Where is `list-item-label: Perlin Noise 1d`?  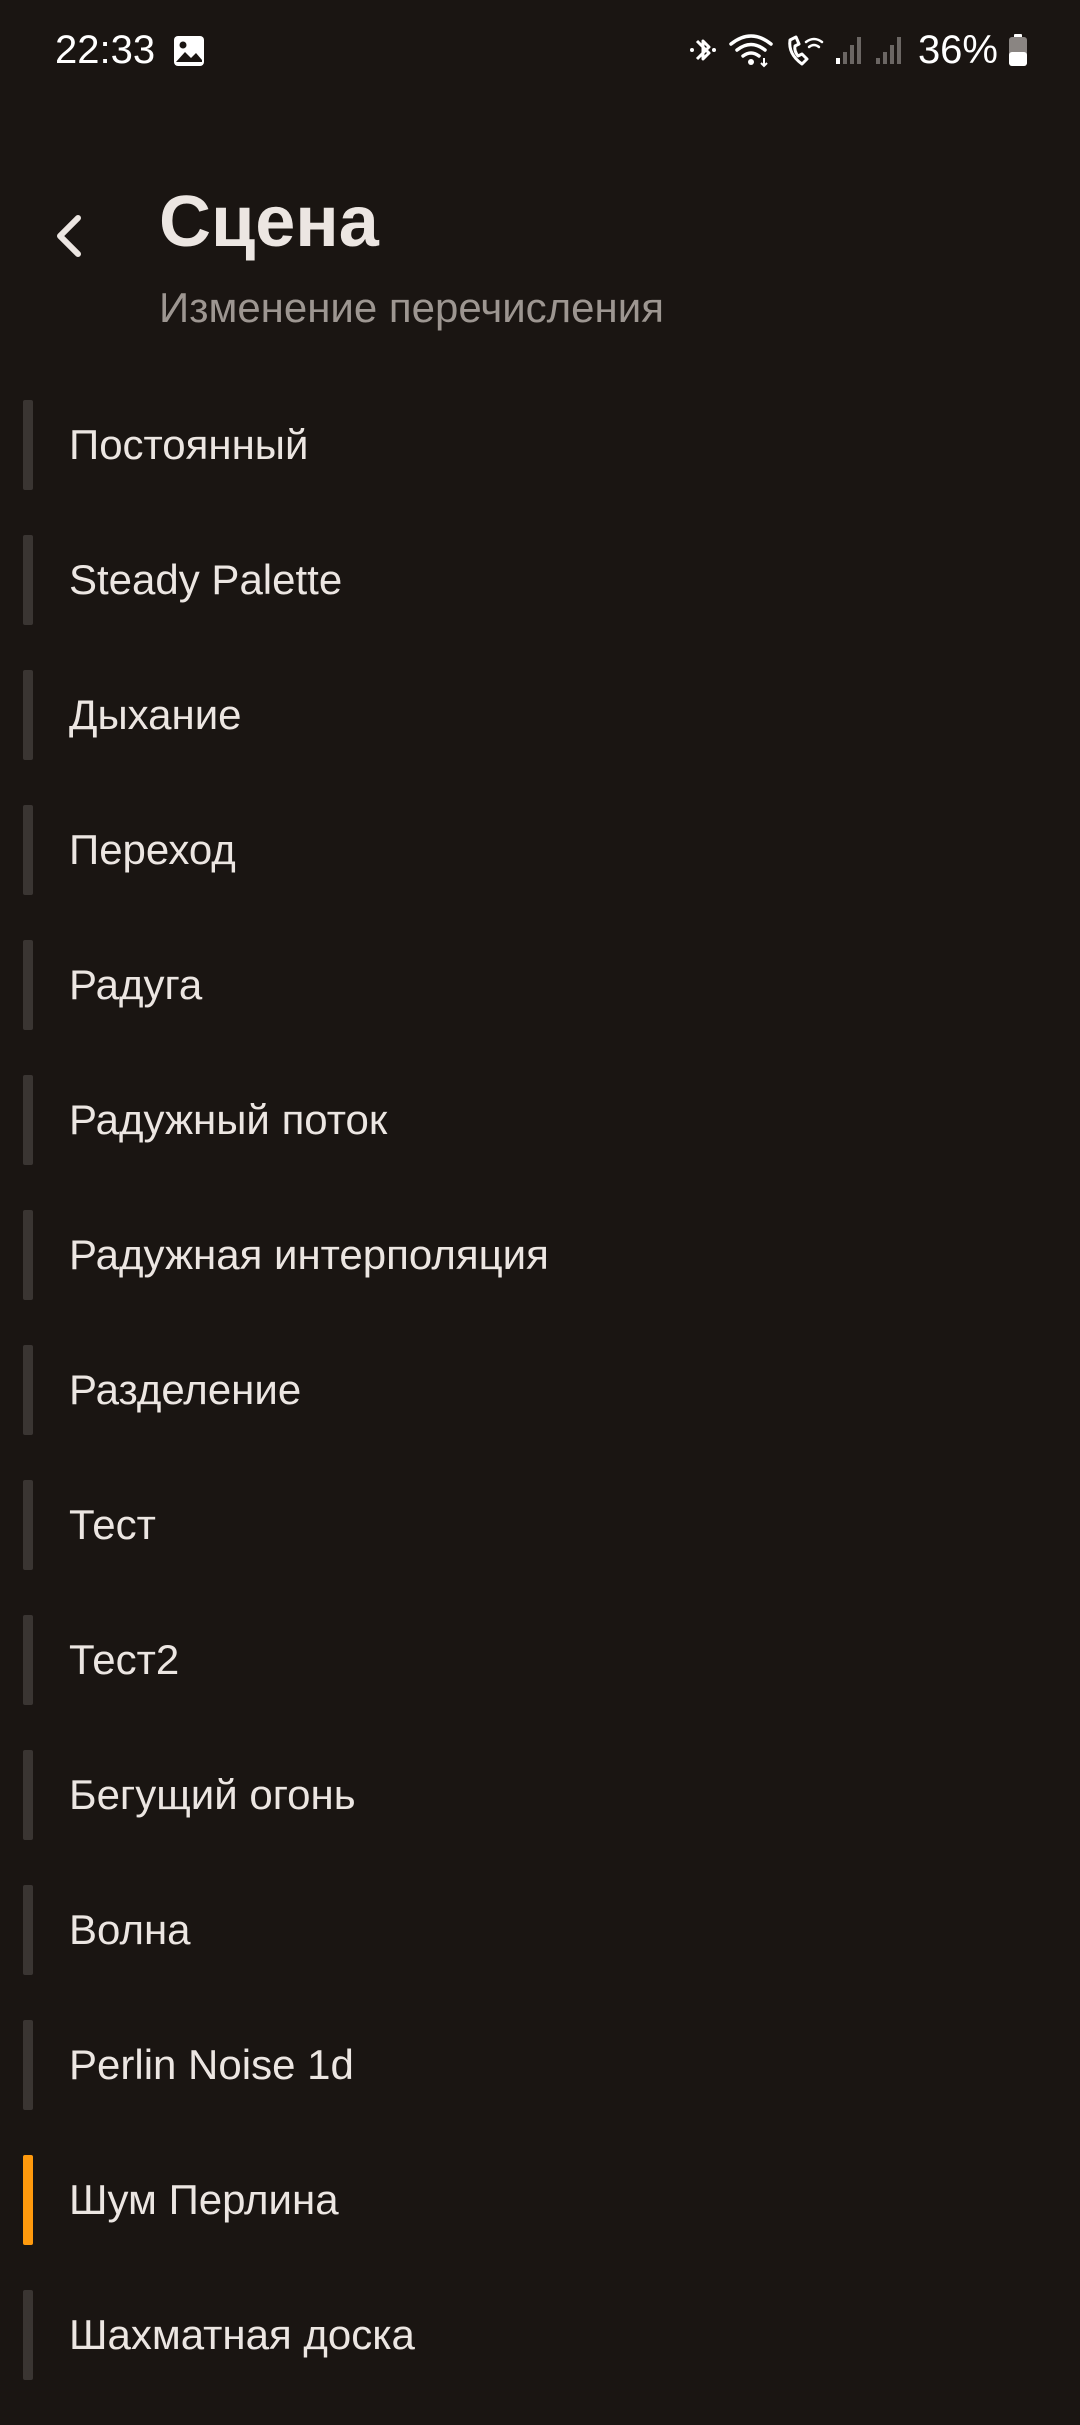
list-item-label: Perlin Noise 1d is located at coordinates (211, 2064).